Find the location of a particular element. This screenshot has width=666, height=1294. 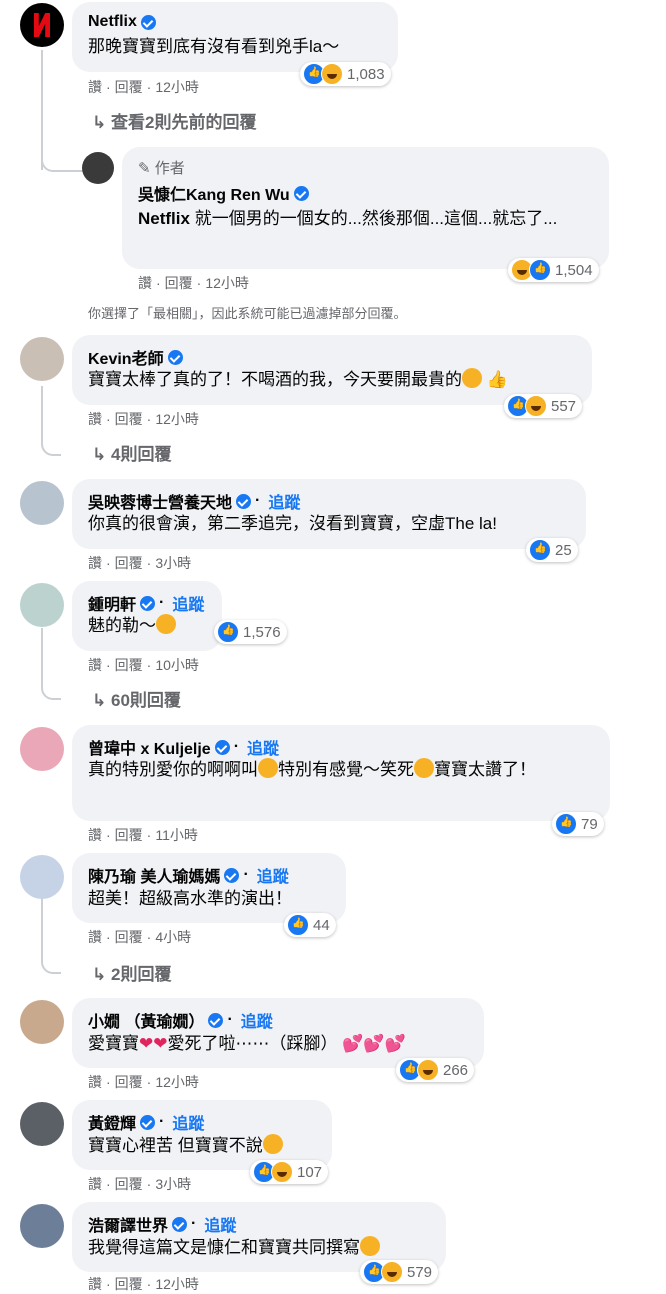

netflix-logo-icon is located at coordinates (42, 25).